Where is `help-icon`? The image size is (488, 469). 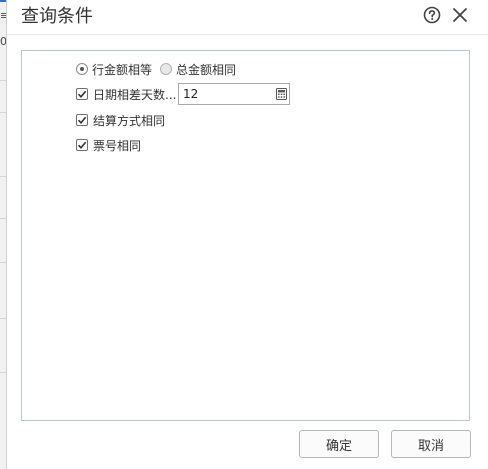
help-icon is located at coordinates (432, 15).